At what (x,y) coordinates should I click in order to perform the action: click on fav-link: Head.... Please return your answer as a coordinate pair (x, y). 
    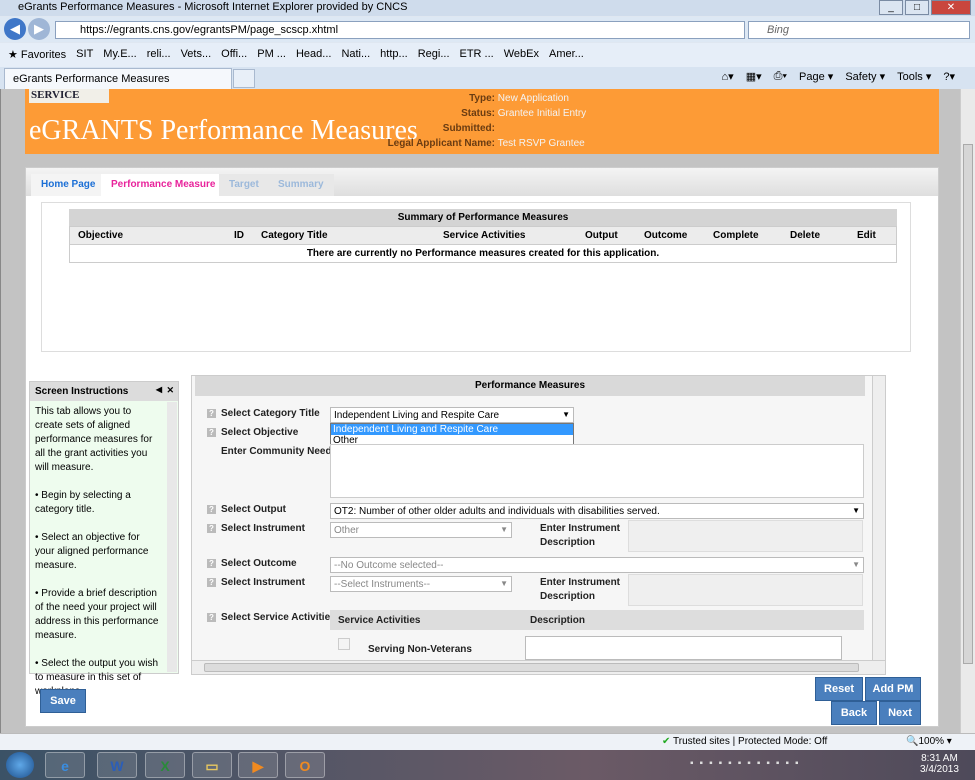
    Looking at the image, I should click on (313, 55).